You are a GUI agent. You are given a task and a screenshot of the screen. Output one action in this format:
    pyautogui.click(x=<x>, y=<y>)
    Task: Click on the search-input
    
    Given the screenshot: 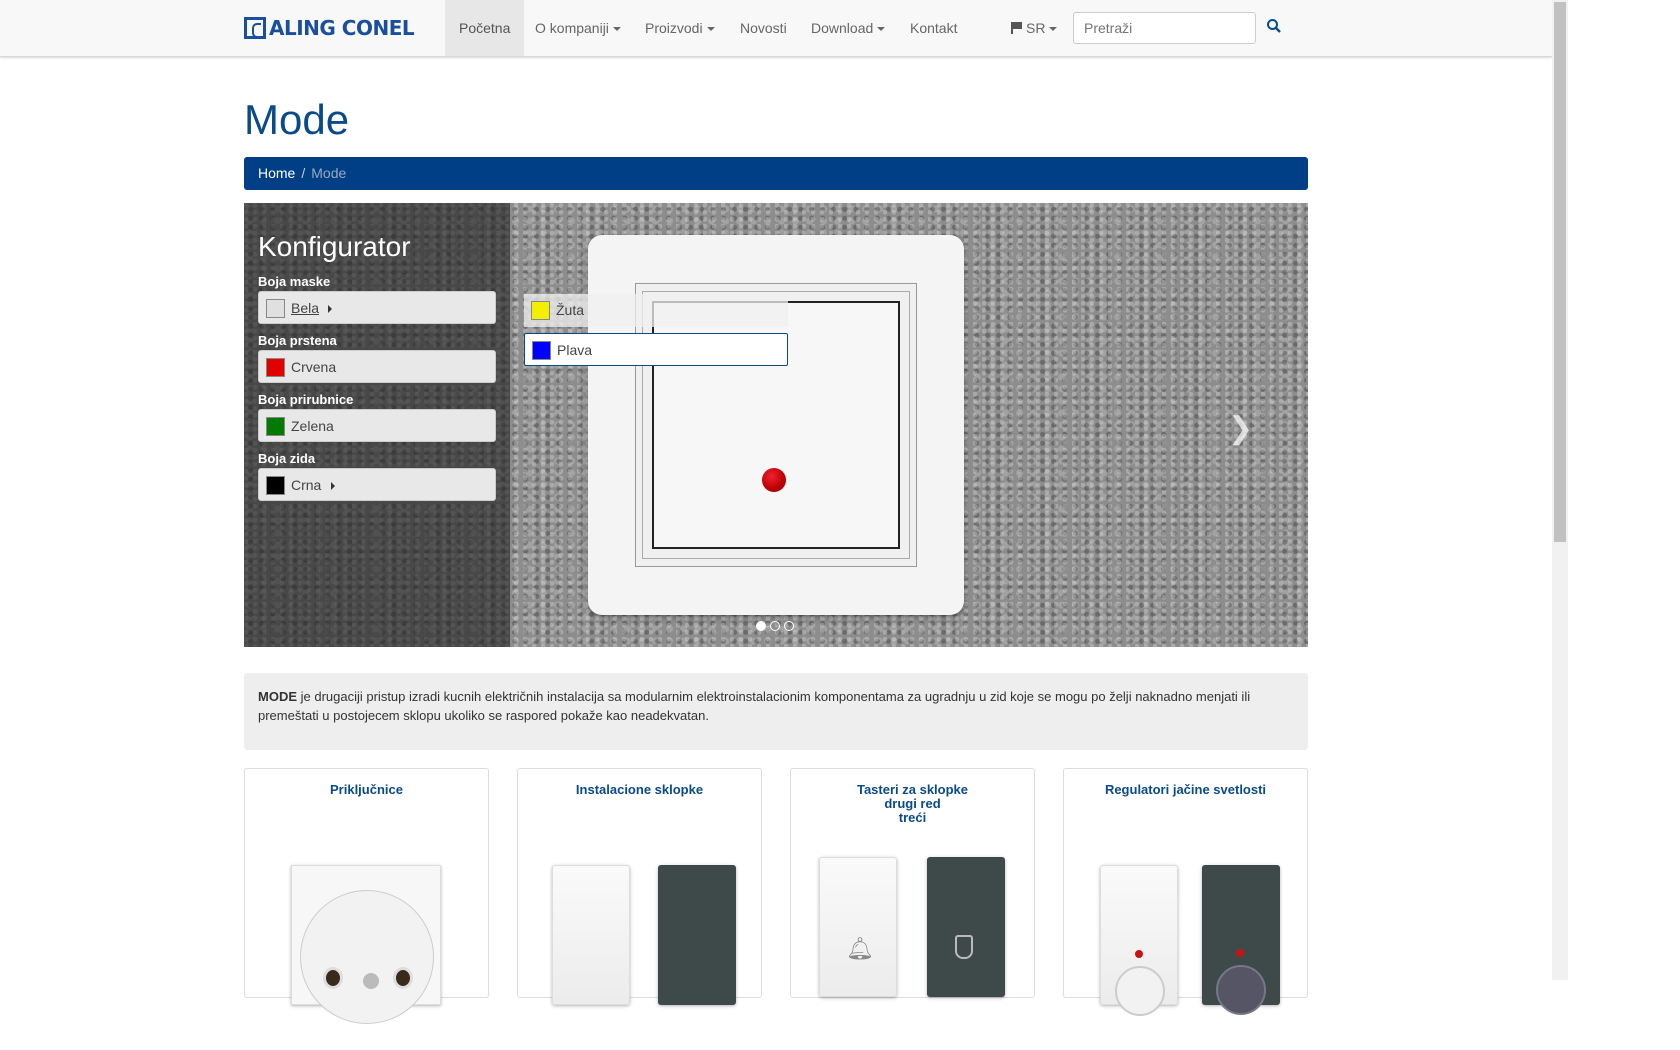 What is the action you would take?
    pyautogui.click(x=1164, y=28)
    